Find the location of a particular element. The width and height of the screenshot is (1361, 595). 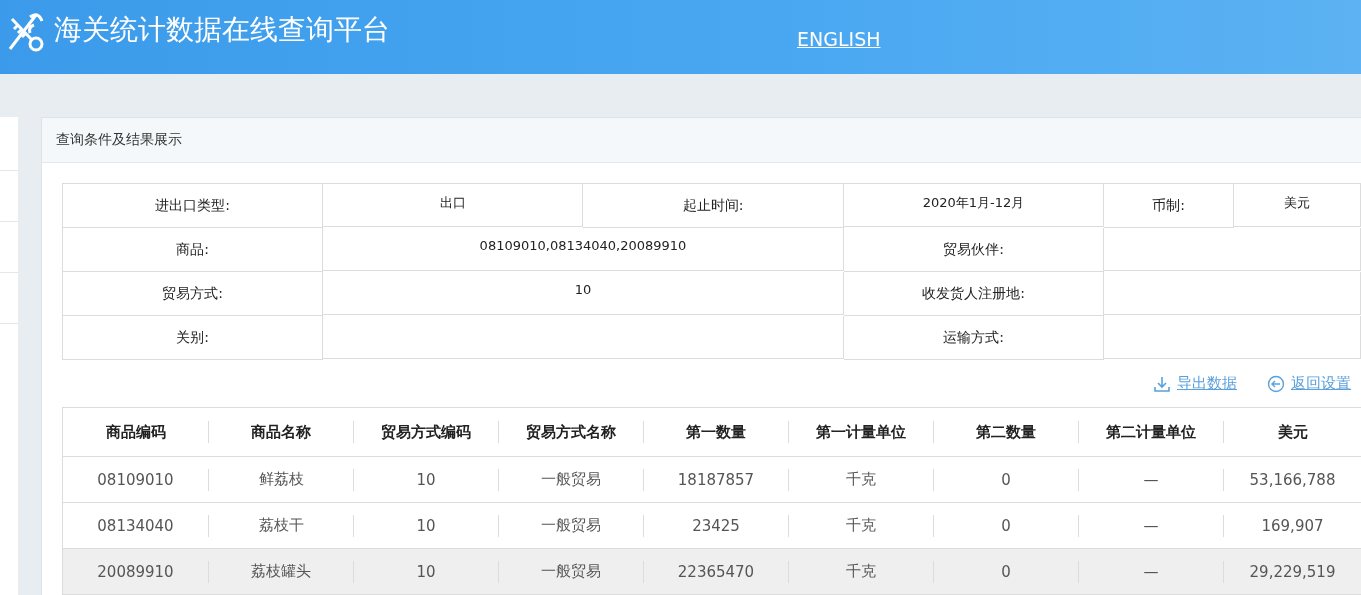

condition-label: 运输方式: is located at coordinates (974, 338).